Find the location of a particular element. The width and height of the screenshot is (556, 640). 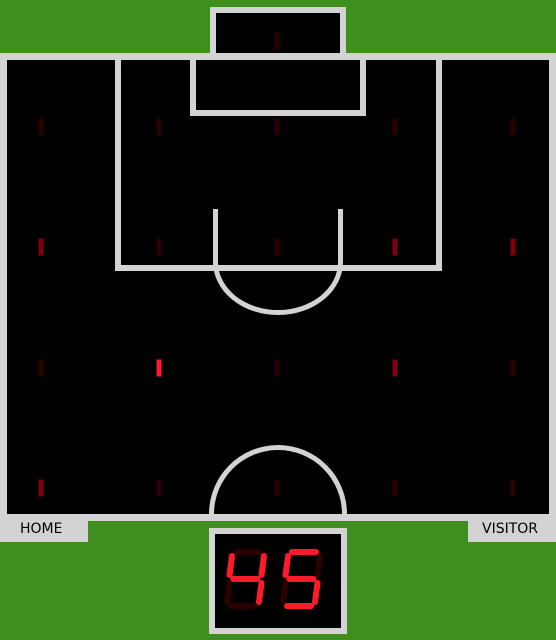

visitor-label: VISITOR is located at coordinates (512, 529).